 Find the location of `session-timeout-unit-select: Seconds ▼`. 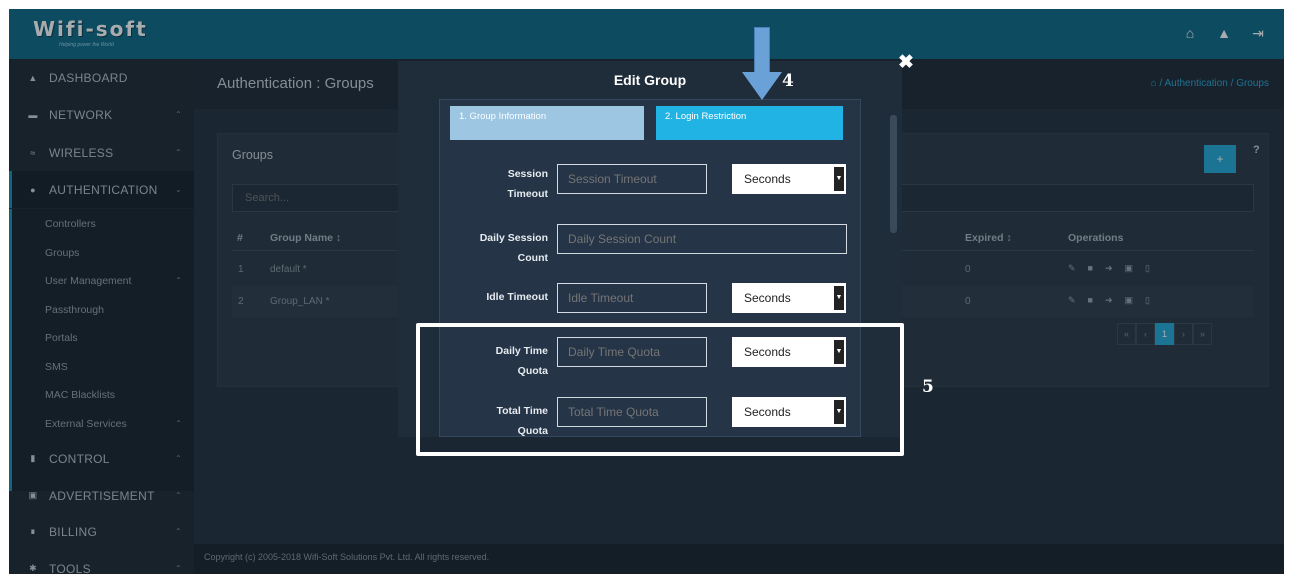

session-timeout-unit-select: Seconds ▼ is located at coordinates (789, 179).